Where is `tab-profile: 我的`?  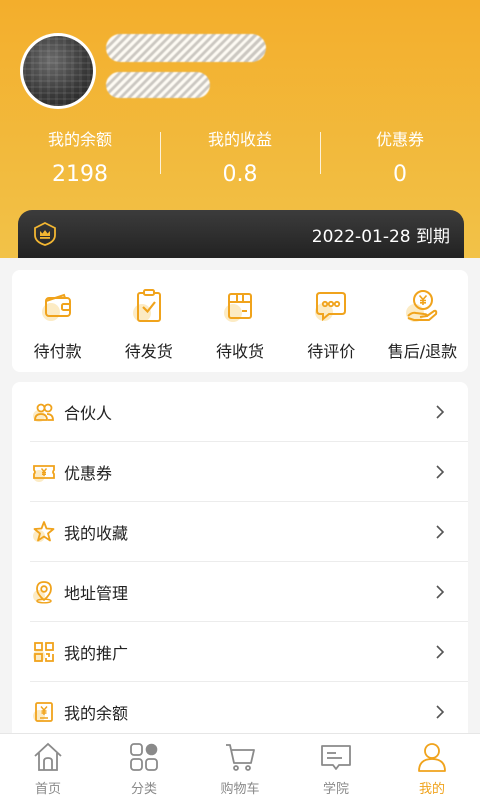
tab-profile: 我的 is located at coordinates (432, 767).